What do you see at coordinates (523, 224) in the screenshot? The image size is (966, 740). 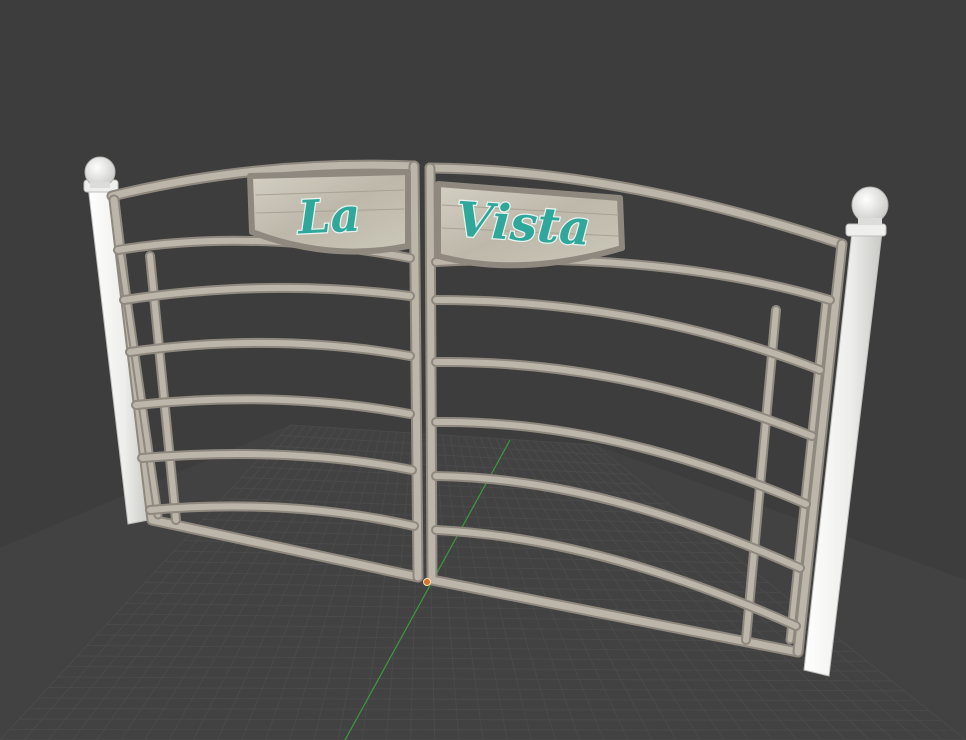 I see `sign-text-right: Vista` at bounding box center [523, 224].